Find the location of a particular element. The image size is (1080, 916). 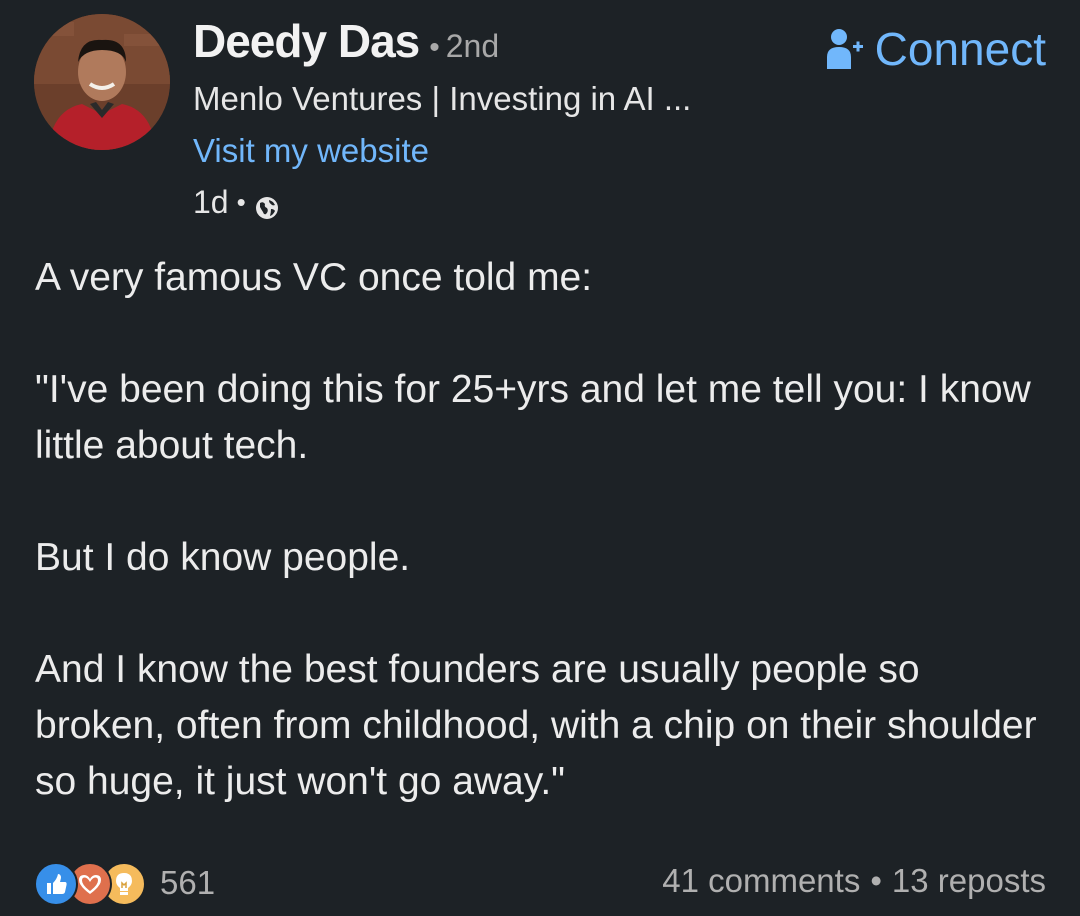

connect-button: Connect is located at coordinates (935, 49).